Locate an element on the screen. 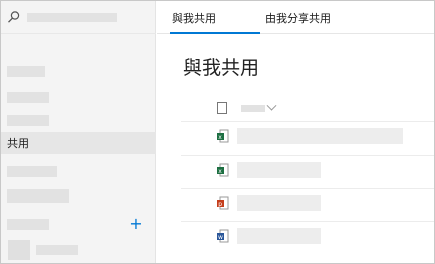  active-tab-indicator is located at coordinates (215, 33).